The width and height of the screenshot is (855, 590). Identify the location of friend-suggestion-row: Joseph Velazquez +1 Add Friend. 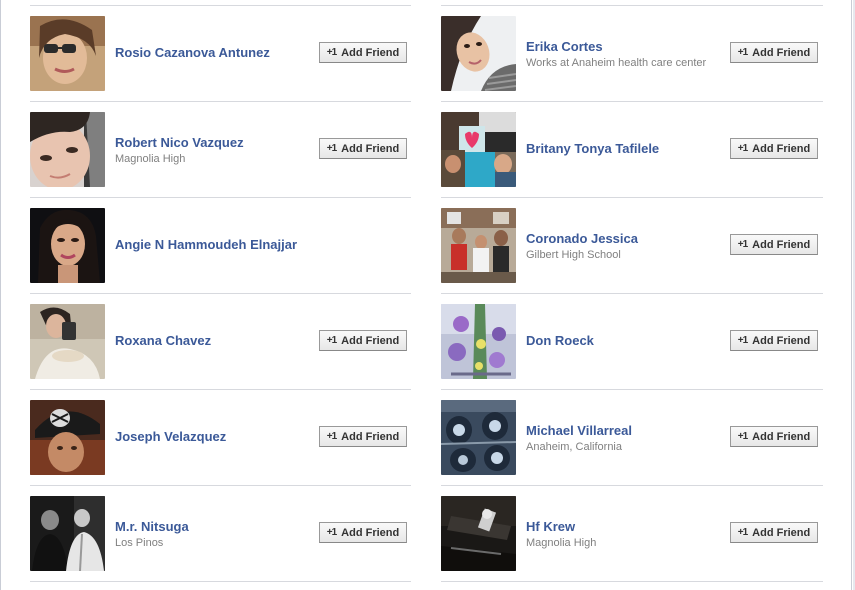
(220, 438).